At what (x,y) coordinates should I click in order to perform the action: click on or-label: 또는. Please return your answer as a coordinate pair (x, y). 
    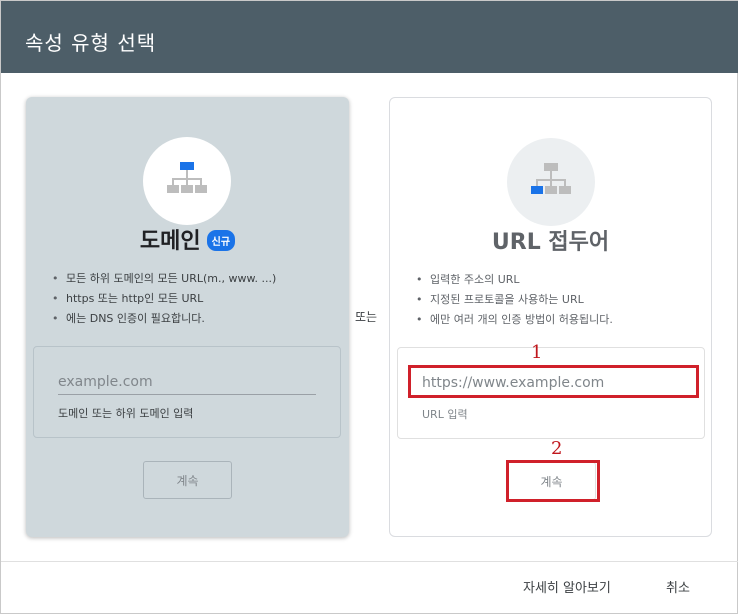
    Looking at the image, I should click on (366, 317).